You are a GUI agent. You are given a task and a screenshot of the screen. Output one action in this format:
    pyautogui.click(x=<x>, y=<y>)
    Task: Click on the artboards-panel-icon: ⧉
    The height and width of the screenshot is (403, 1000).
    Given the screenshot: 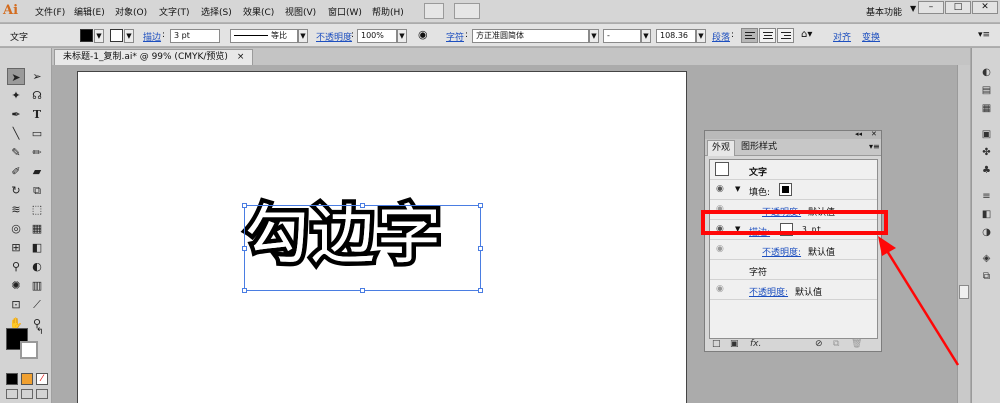 What is the action you would take?
    pyautogui.click(x=986, y=276)
    